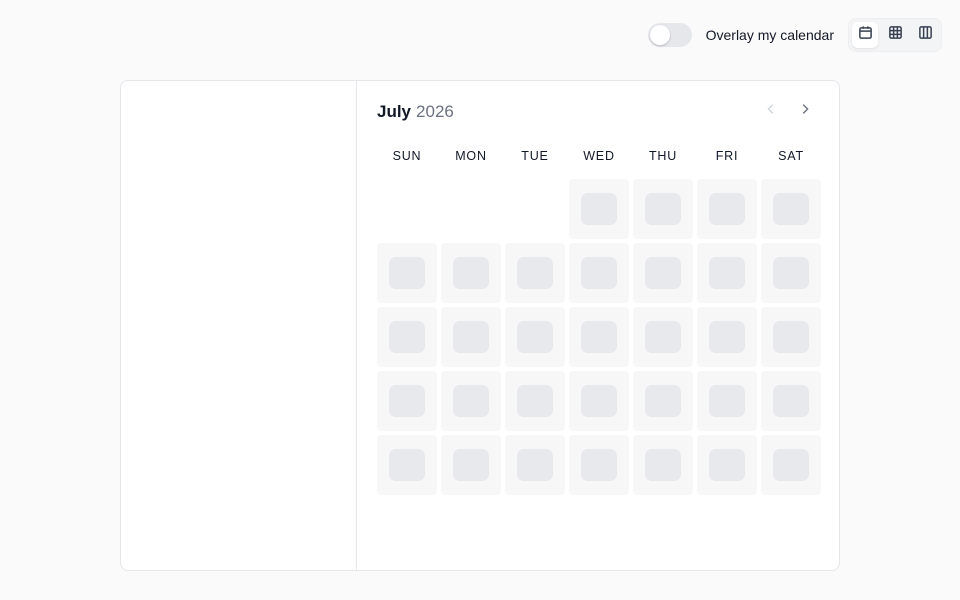 This screenshot has height=600, width=960. I want to click on overlay-calendar-label: Overlay my calendar, so click(769, 35).